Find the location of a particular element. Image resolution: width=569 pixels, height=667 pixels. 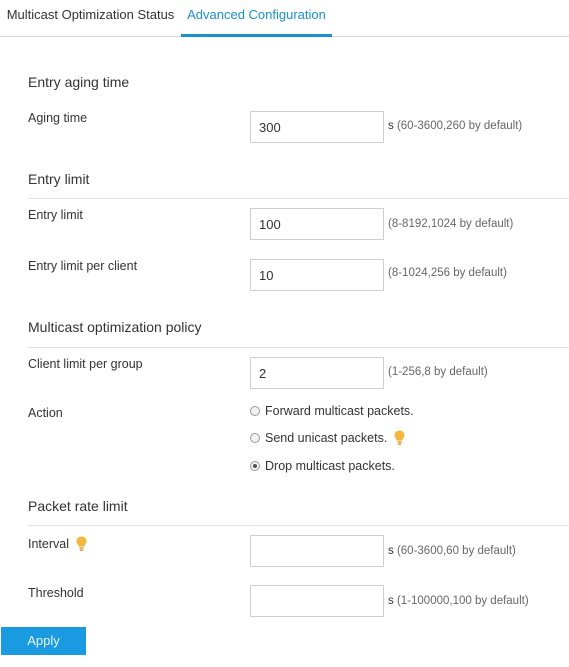

action-option-drop: Drop multicast packets. is located at coordinates (322, 466).